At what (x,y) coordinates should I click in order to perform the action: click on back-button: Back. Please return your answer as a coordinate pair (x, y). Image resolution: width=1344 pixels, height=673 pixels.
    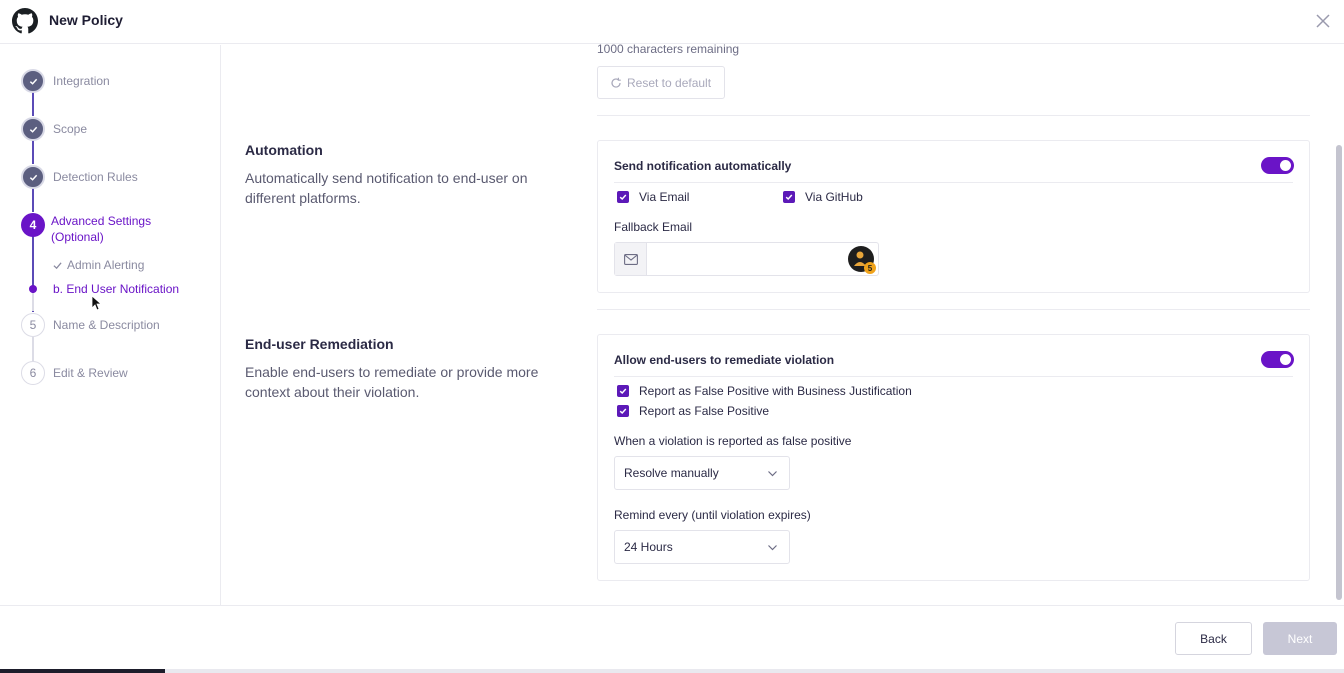
    Looking at the image, I should click on (1213, 638).